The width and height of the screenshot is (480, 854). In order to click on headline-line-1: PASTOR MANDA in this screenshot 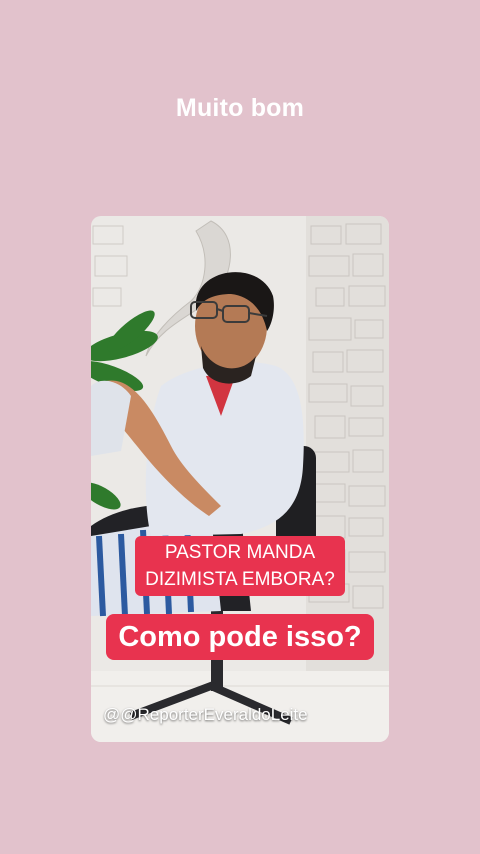, I will do `click(240, 552)`.